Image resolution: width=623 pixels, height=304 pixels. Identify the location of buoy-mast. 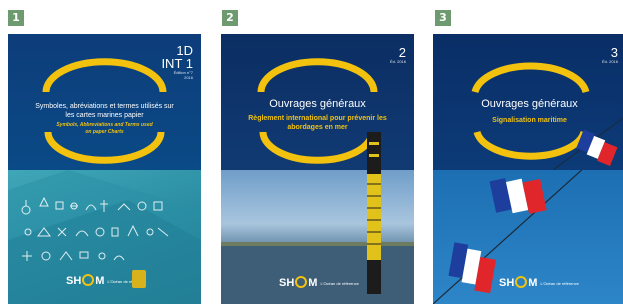
(374, 152).